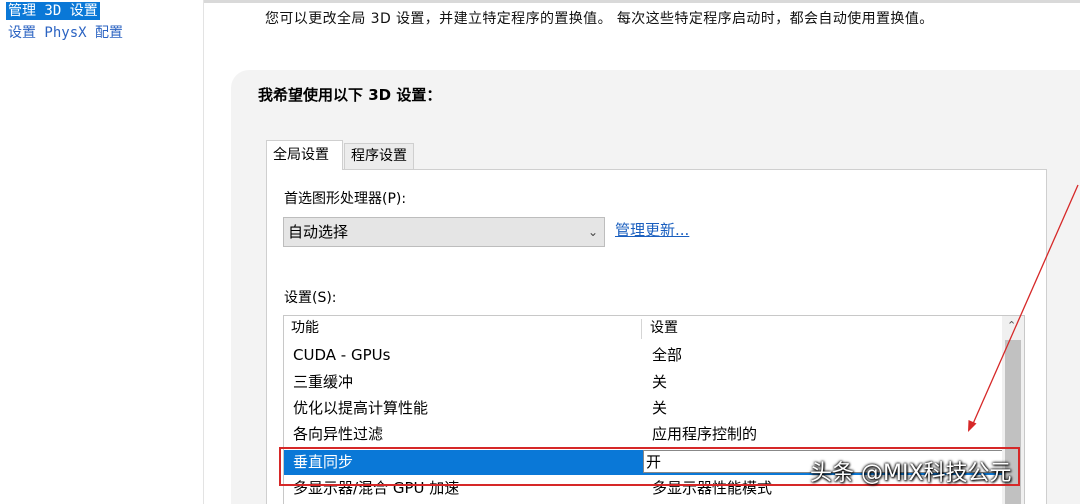 The image size is (1080, 504). What do you see at coordinates (1023, 308) in the screenshot?
I see `annotation-arrow` at bounding box center [1023, 308].